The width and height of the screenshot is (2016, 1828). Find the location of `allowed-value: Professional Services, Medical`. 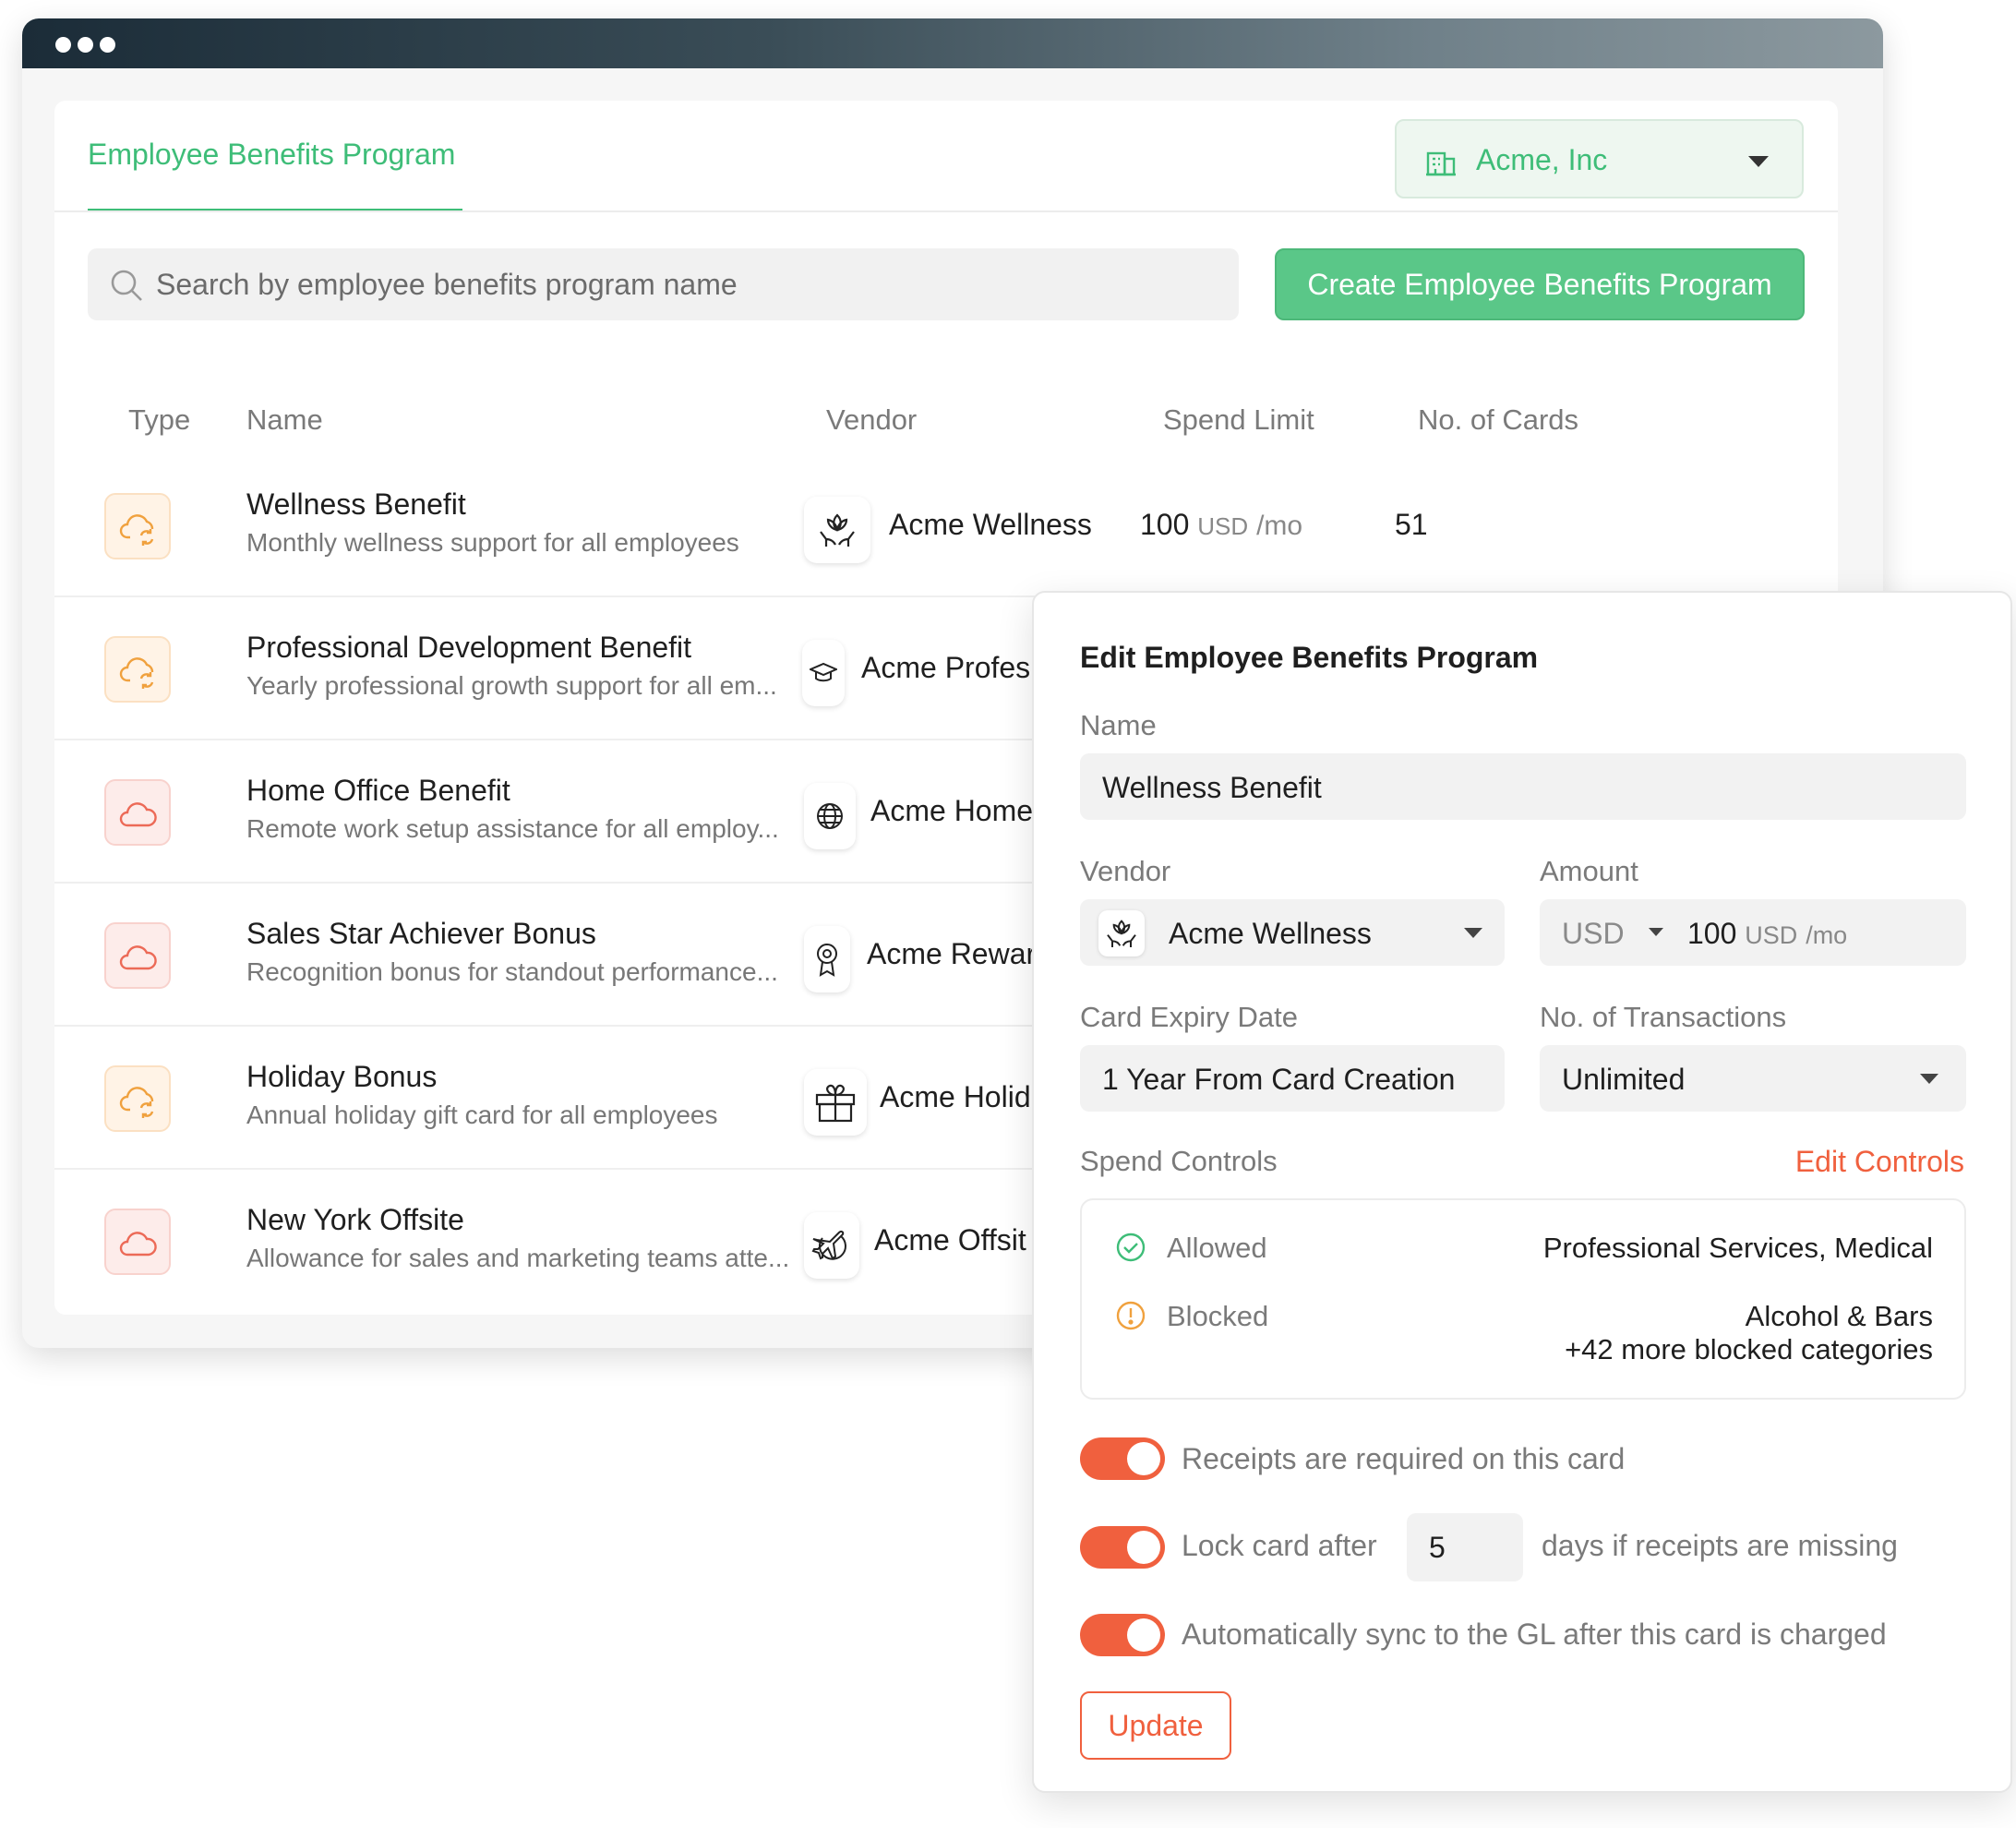

allowed-value: Professional Services, Medical is located at coordinates (1737, 1248).